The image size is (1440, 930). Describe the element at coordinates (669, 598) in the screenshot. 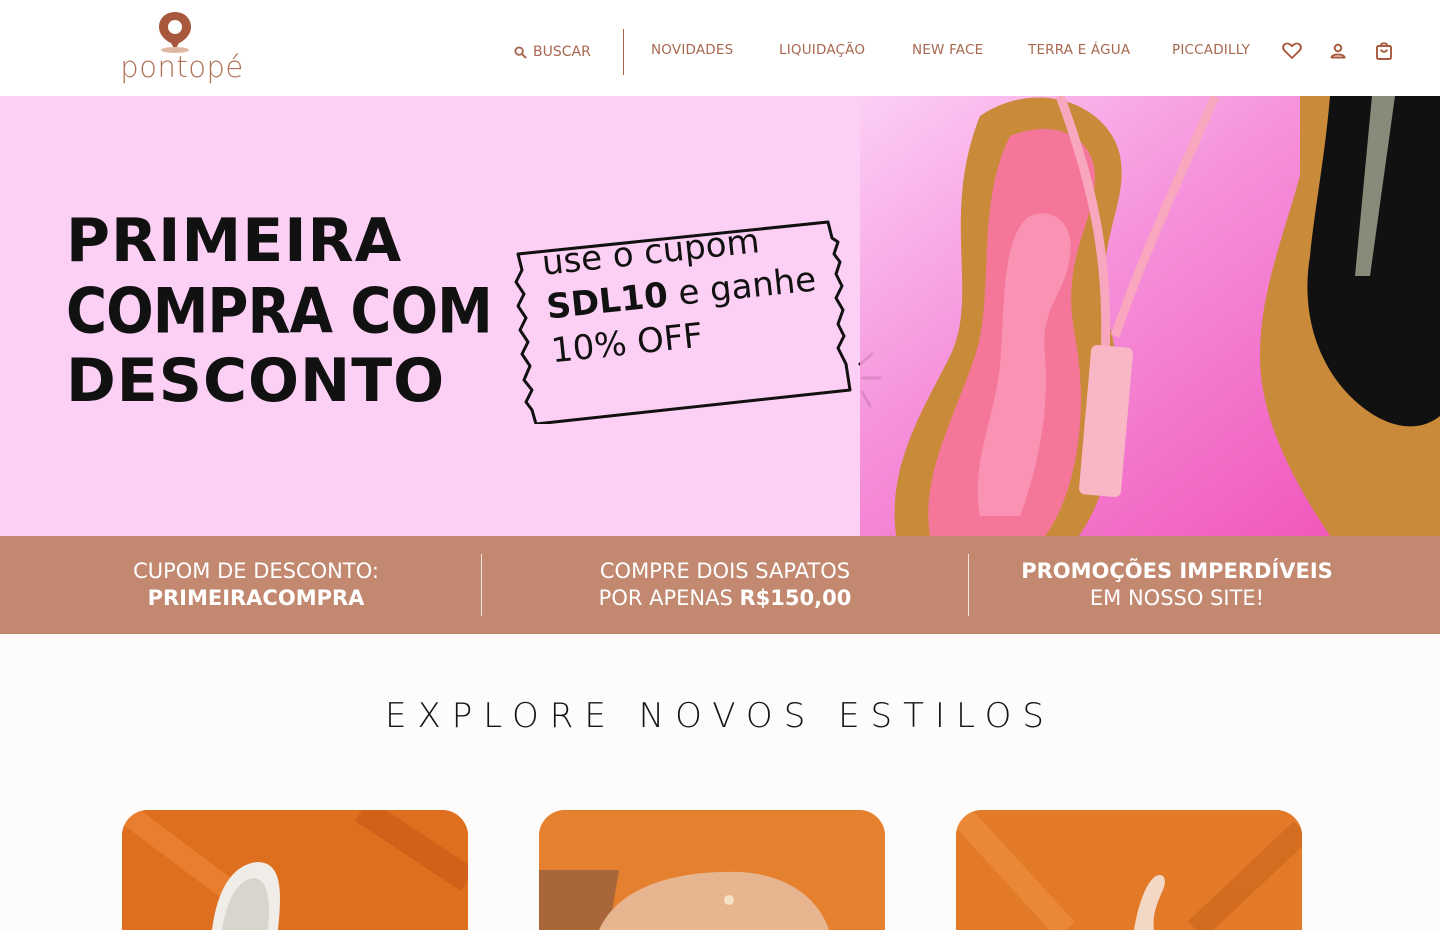

I see `promo-two-shoes-prefix: POR APENAS` at that location.